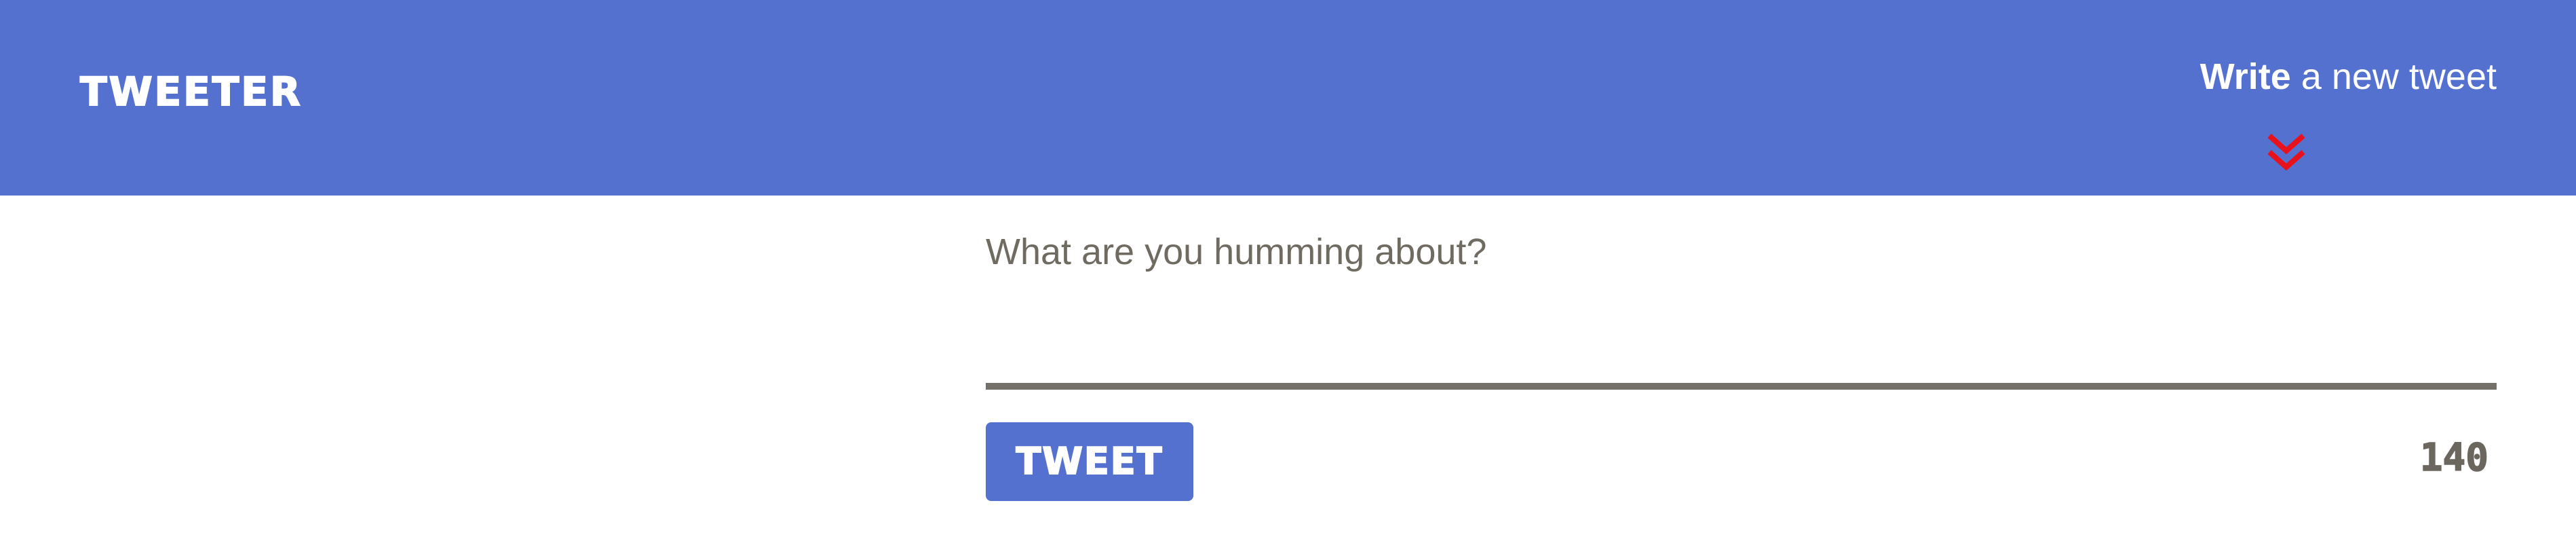 This screenshot has width=2576, height=537. Describe the element at coordinates (1089, 461) in the screenshot. I see `tweet-button: Tweet` at that location.